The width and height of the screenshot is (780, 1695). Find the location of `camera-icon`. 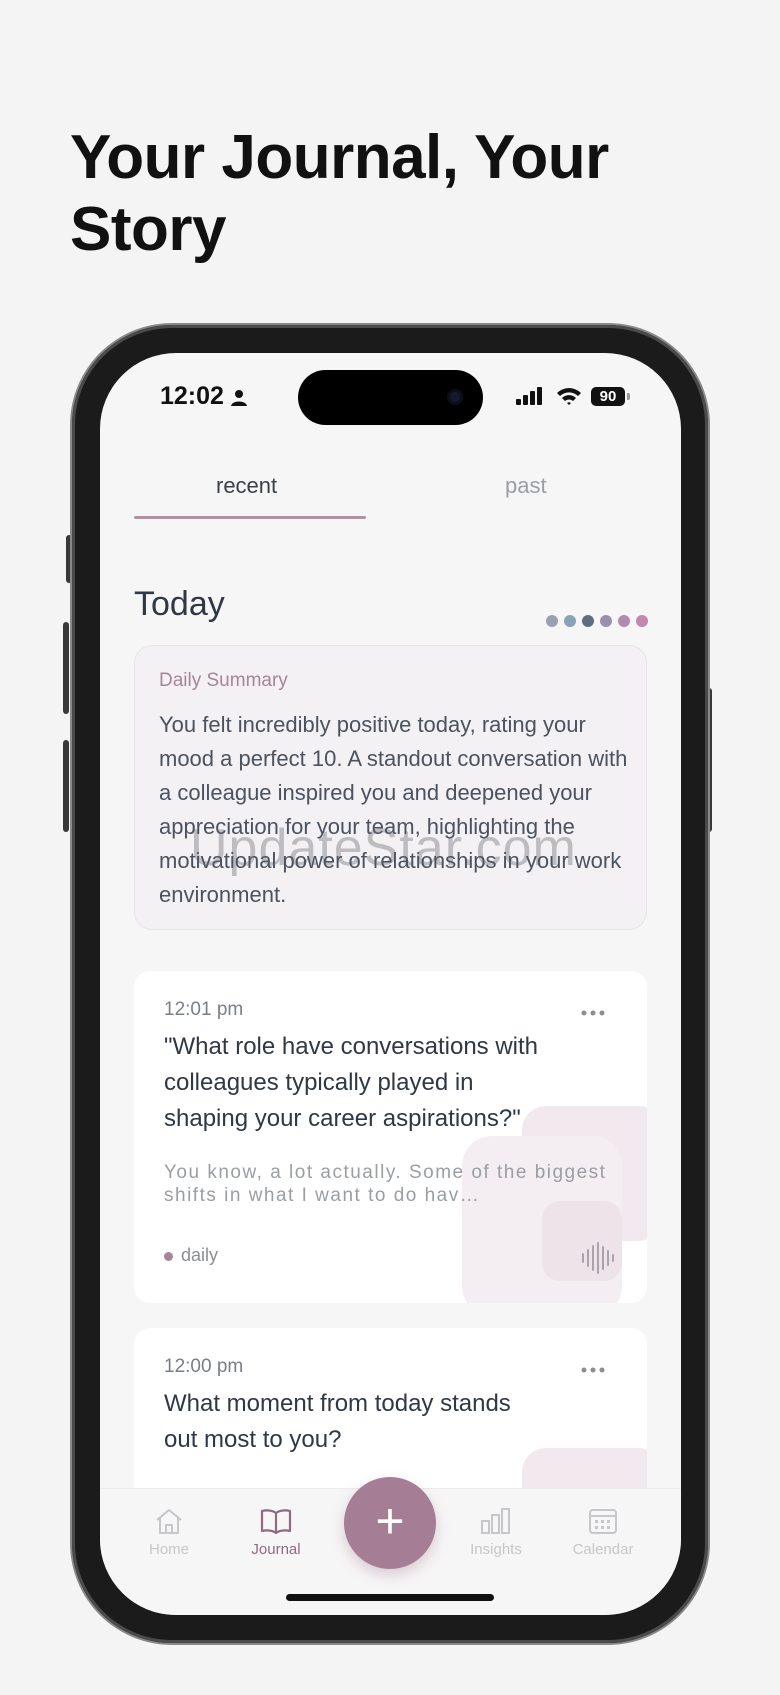

camera-icon is located at coordinates (455, 397).